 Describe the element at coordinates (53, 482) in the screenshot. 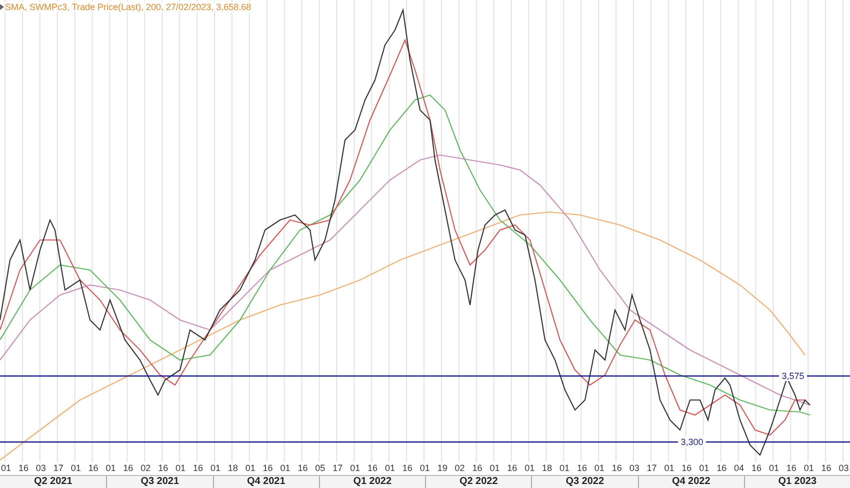

I see `quarter-label: Q2 2021` at that location.